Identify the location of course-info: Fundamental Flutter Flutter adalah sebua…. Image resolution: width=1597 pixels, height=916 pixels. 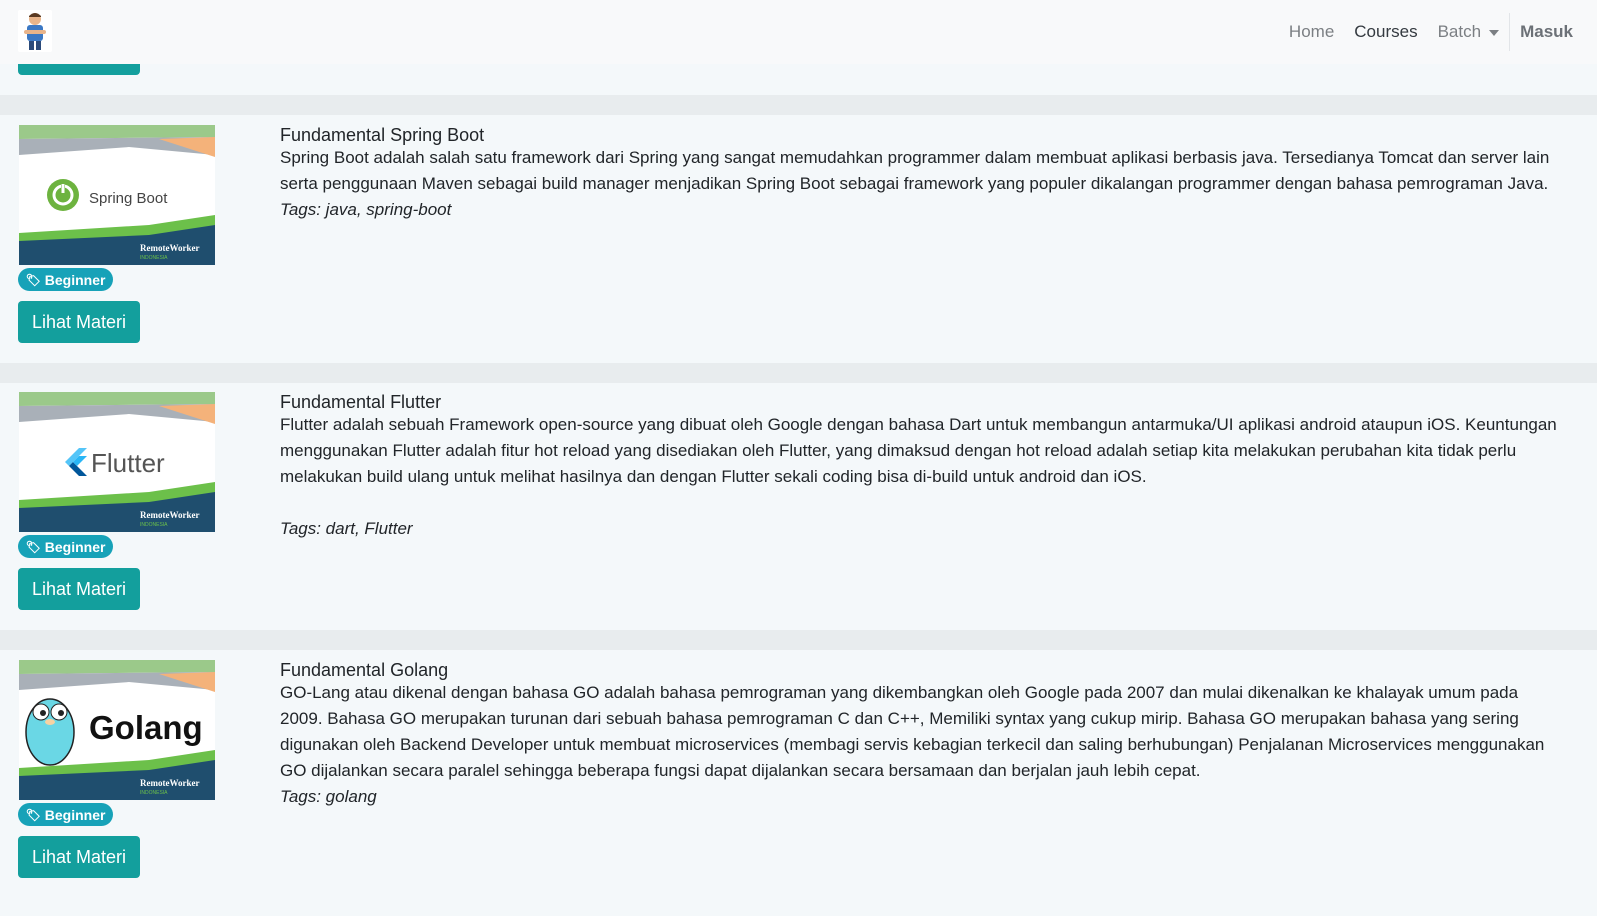
(920, 467).